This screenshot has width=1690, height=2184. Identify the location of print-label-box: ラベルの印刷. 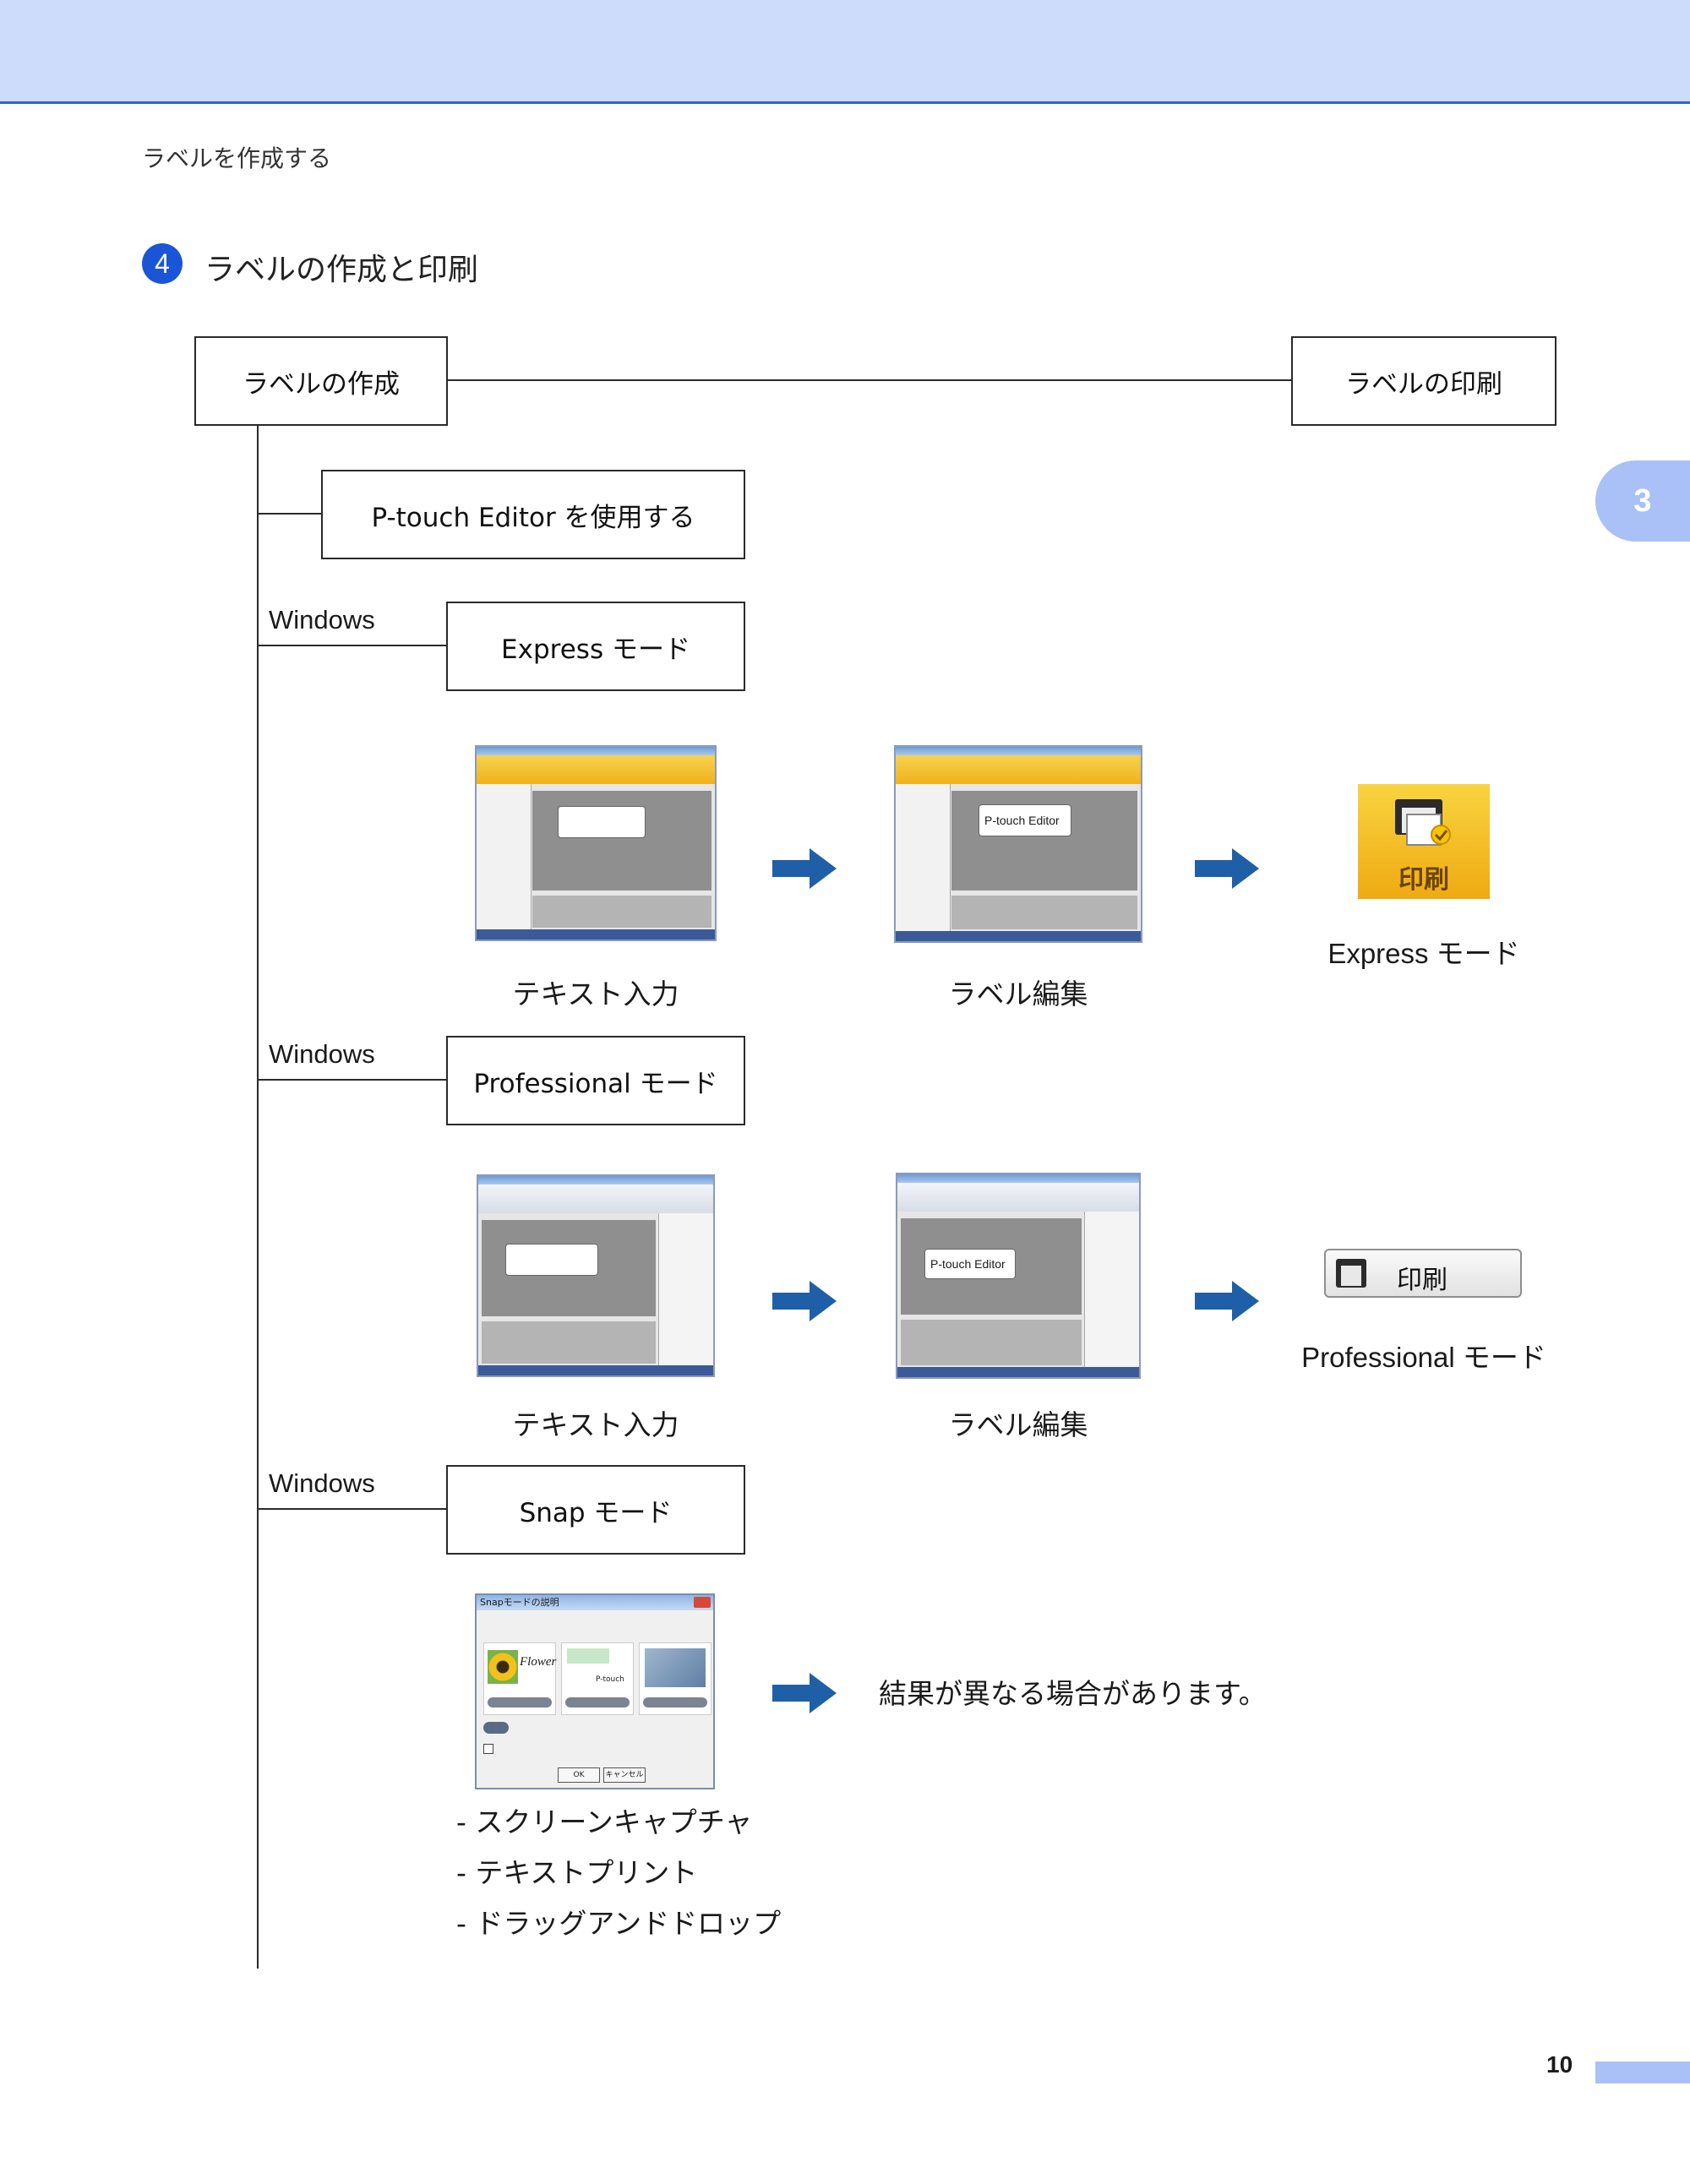
(1423, 381).